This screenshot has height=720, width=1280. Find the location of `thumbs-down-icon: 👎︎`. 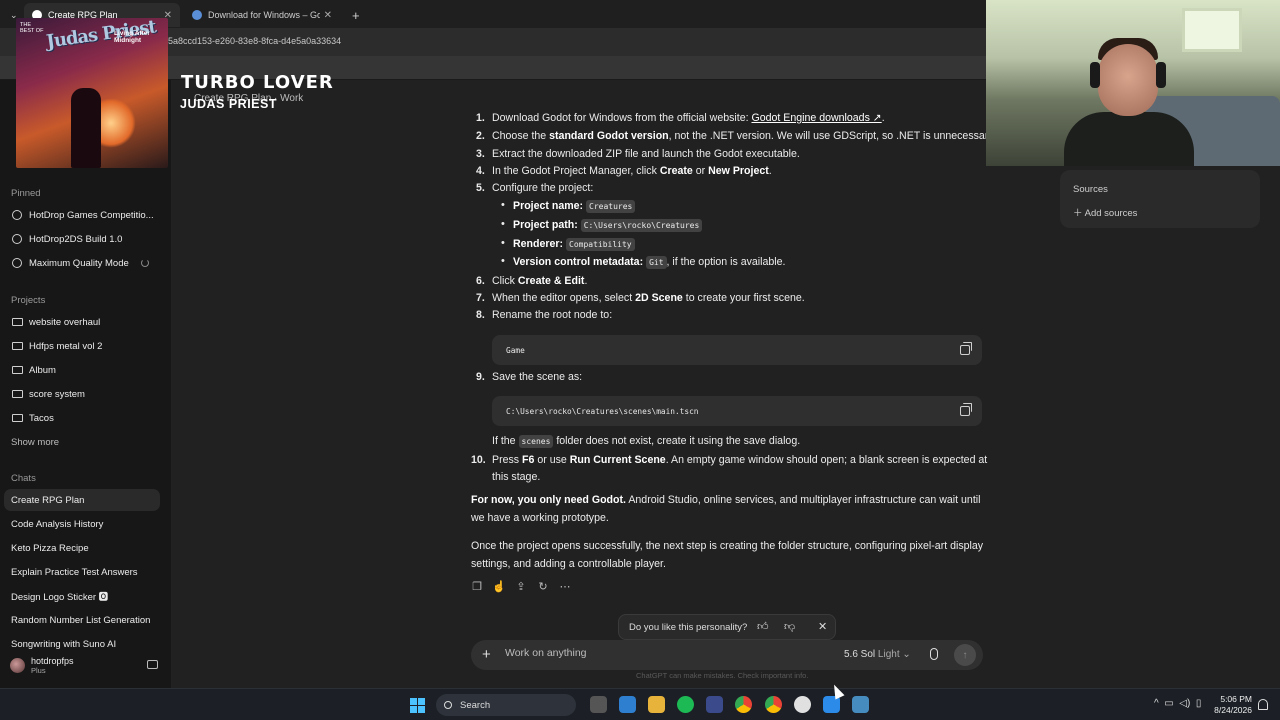

thumbs-down-icon: 👎︎ is located at coordinates (789, 626).